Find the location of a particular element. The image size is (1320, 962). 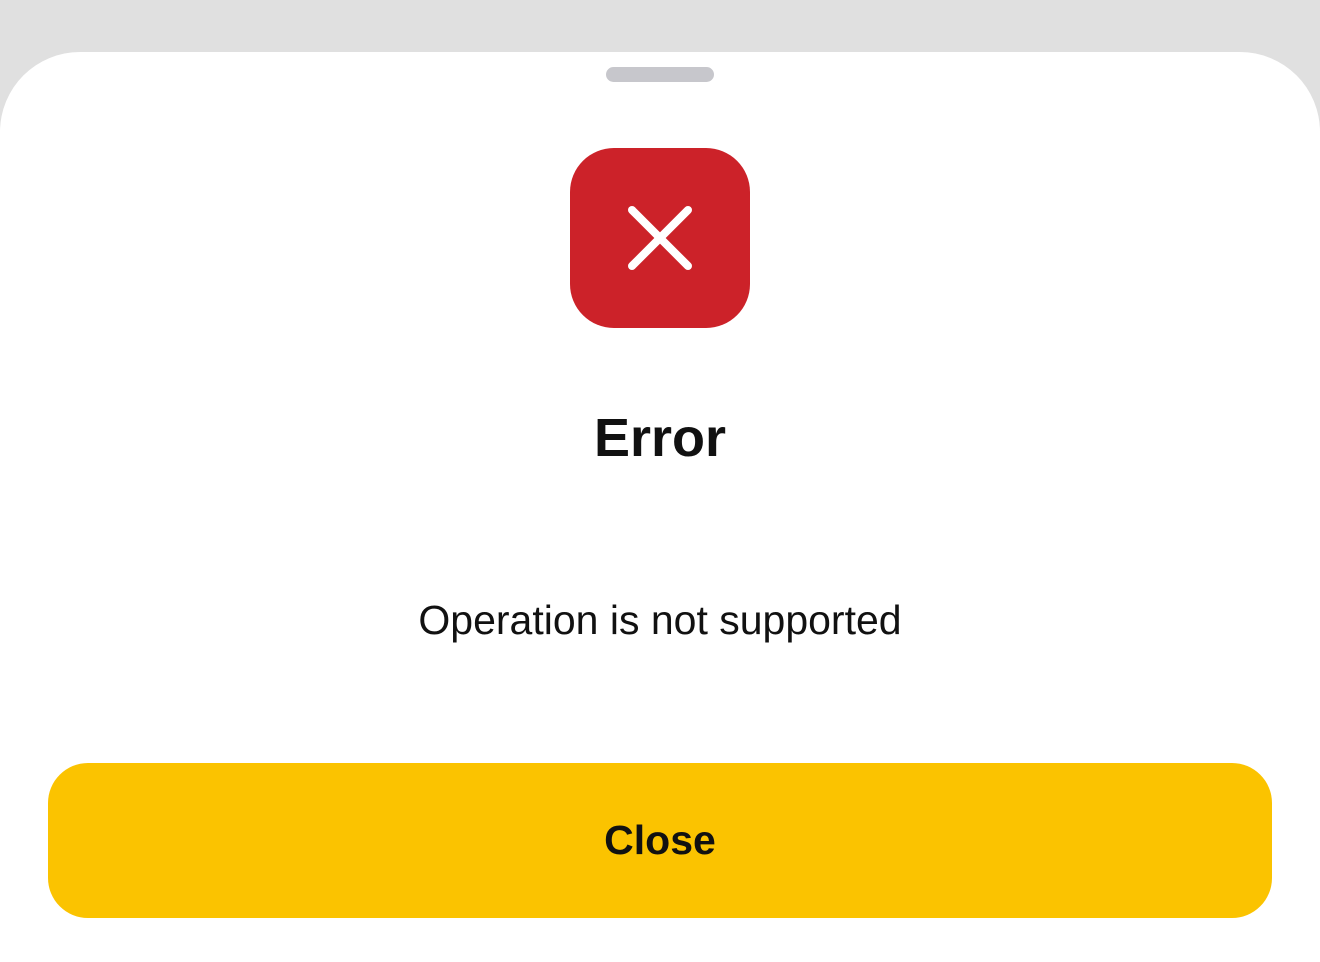

sheet-grabber-handle is located at coordinates (660, 74).